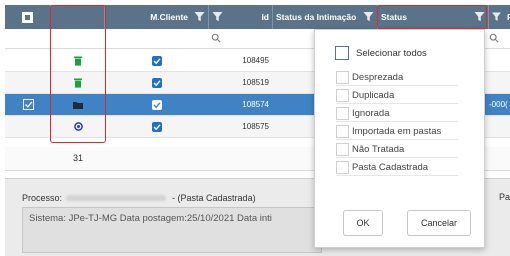  I want to click on header-actions-cell, so click(78, 17).